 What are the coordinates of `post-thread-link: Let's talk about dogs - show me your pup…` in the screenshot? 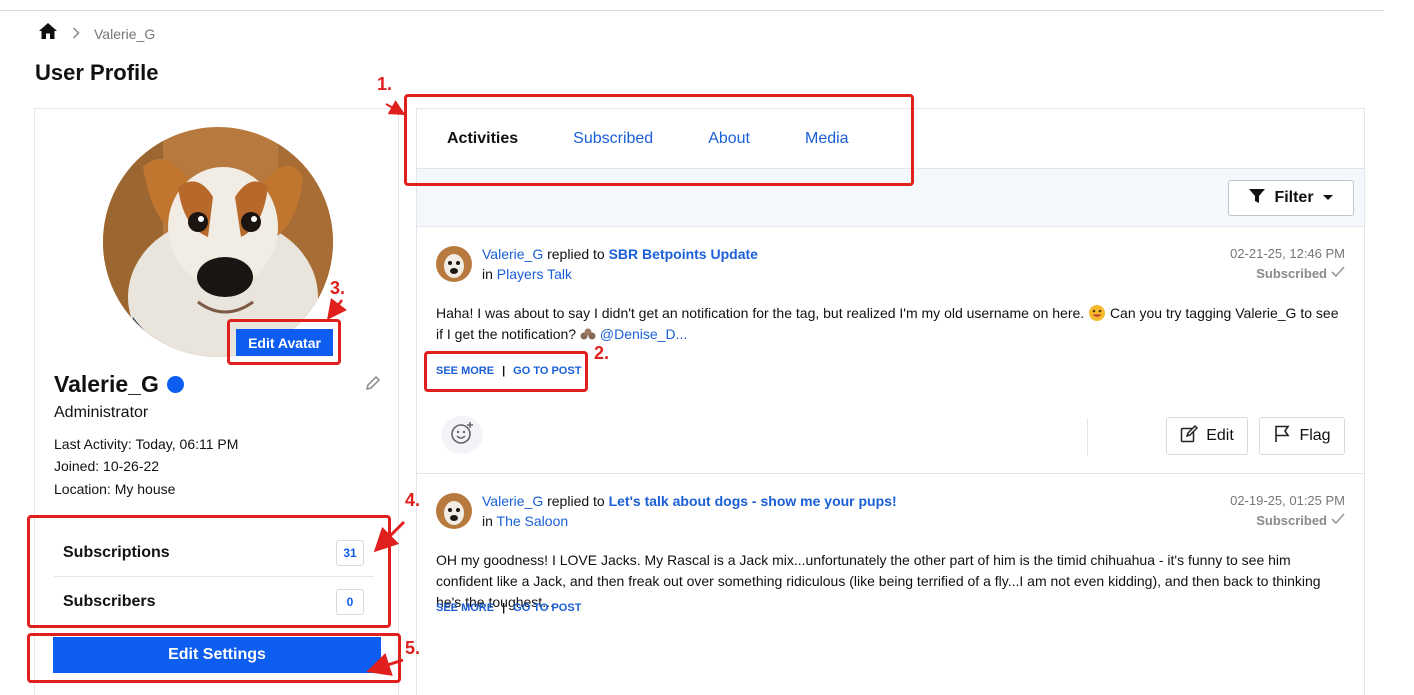 It's located at (753, 501).